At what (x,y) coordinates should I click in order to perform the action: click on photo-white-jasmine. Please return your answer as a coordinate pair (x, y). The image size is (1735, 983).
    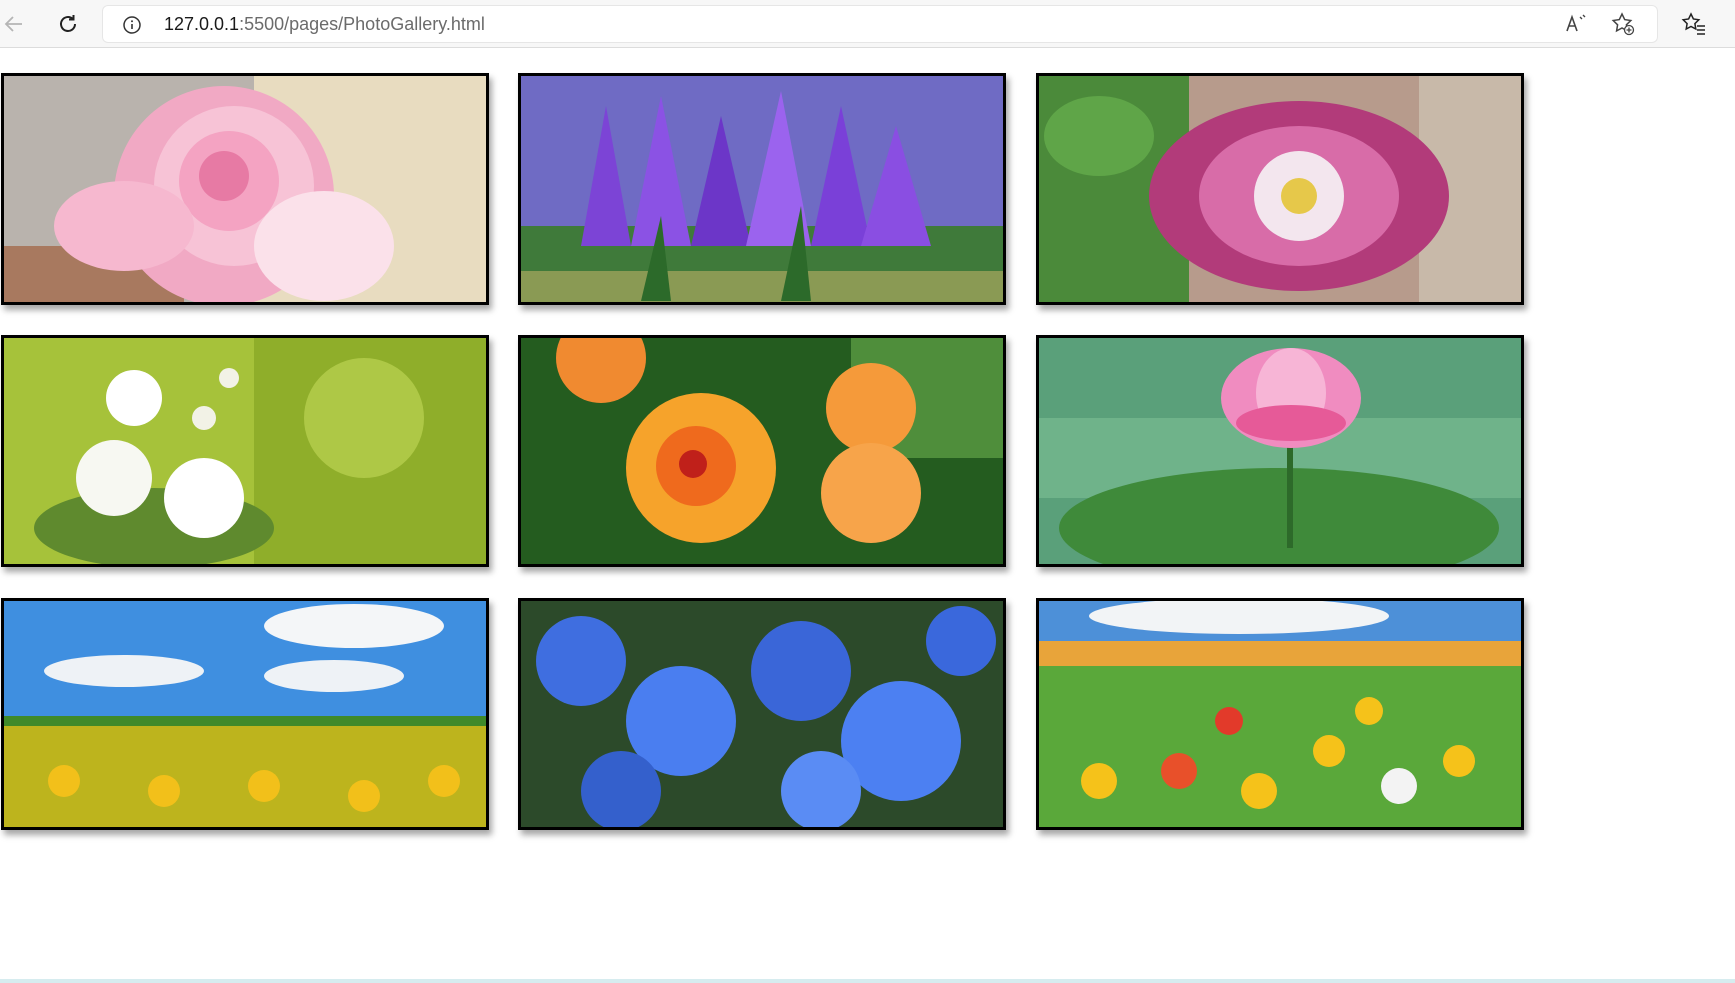
    Looking at the image, I should click on (245, 451).